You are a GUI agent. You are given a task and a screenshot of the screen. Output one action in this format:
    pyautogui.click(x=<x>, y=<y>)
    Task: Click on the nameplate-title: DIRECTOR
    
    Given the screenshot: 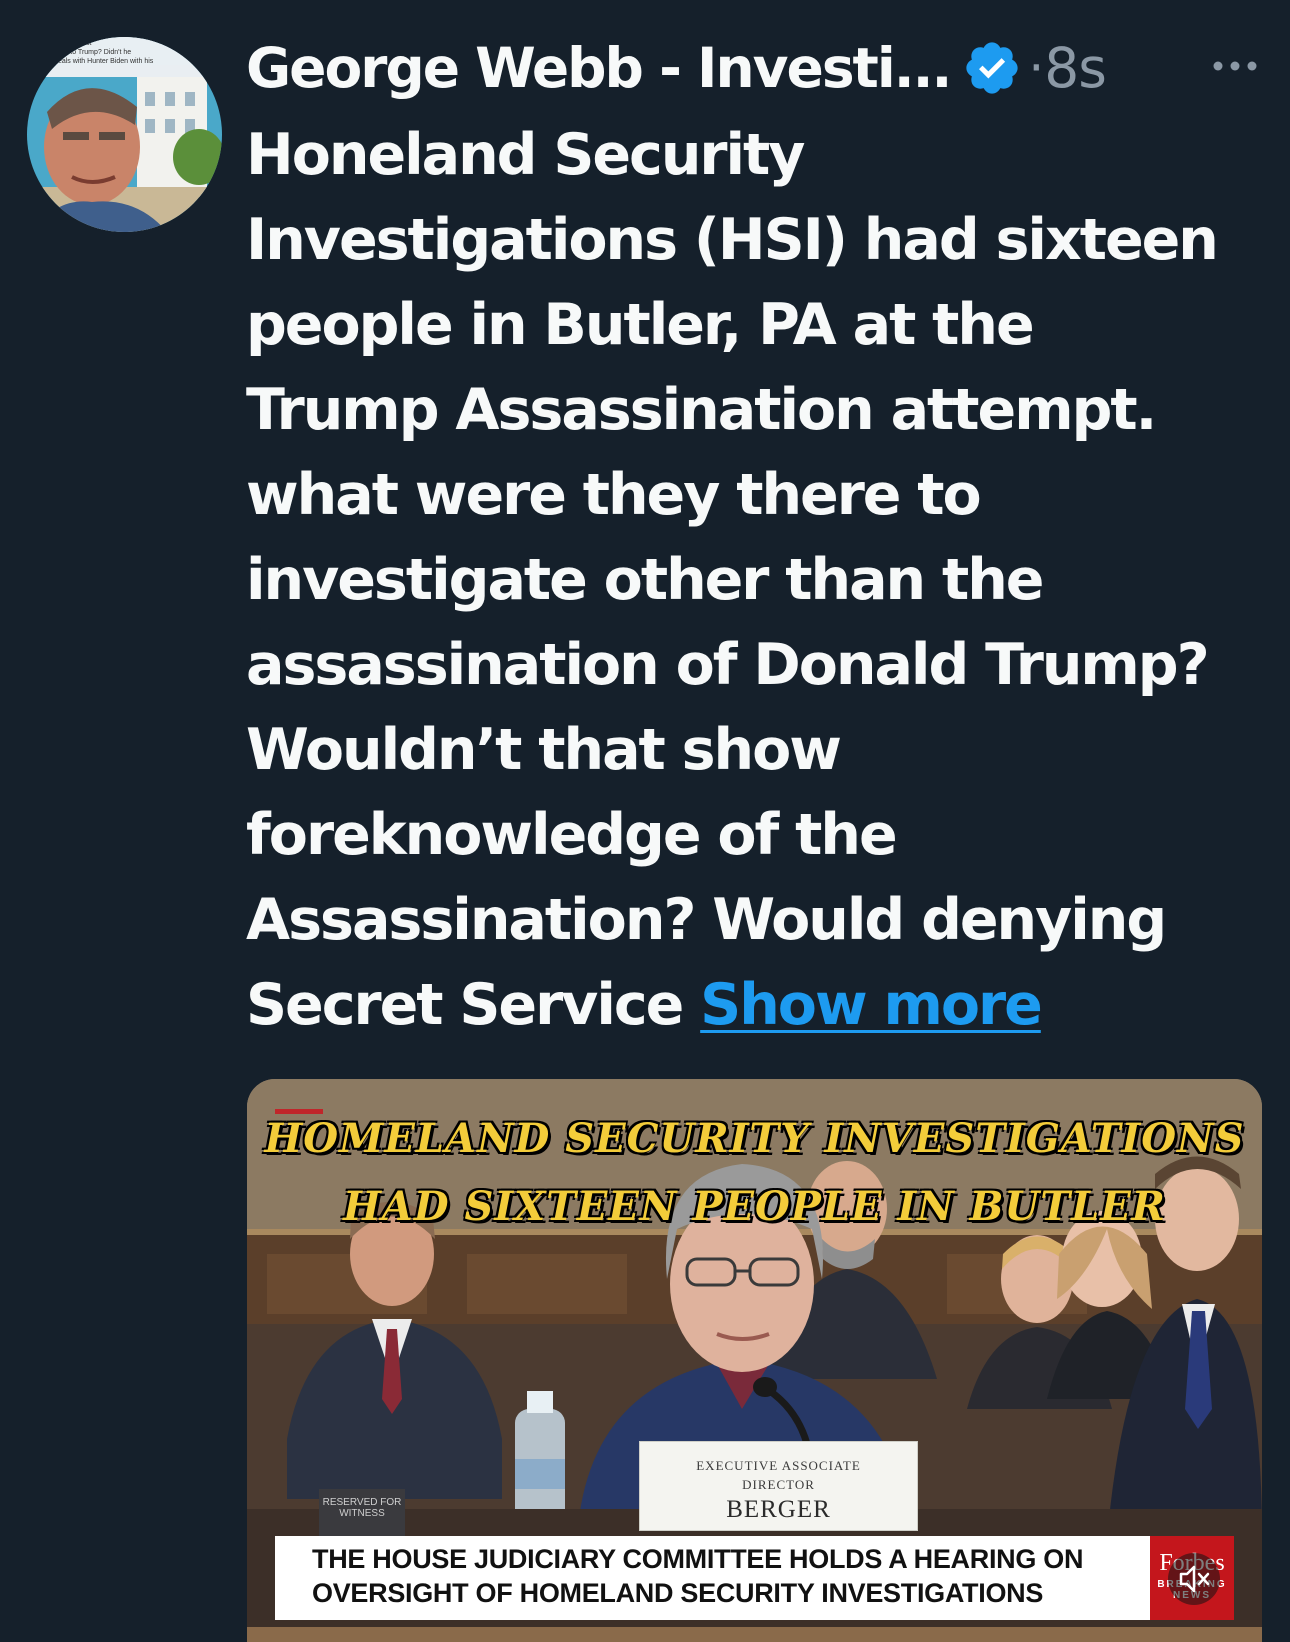 What is the action you would take?
    pyautogui.click(x=778, y=1484)
    